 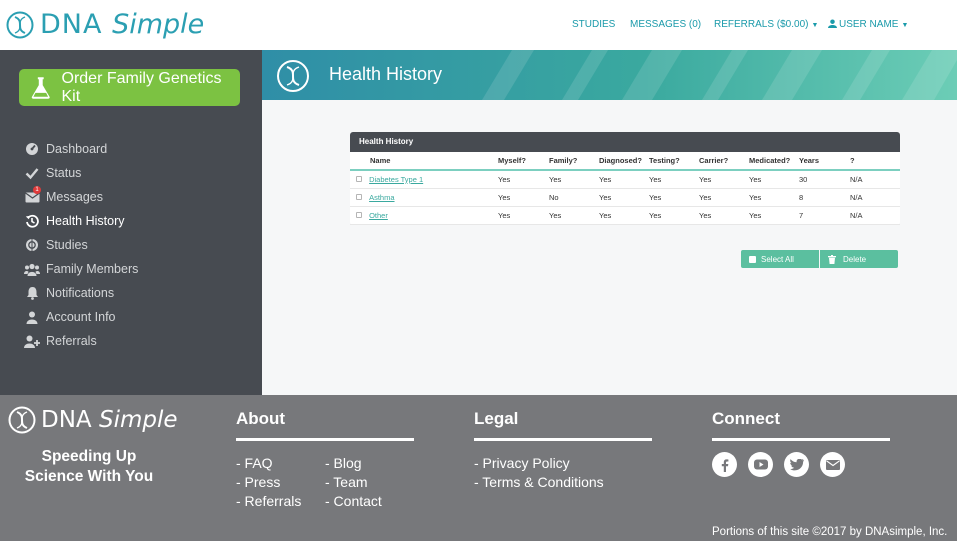 What do you see at coordinates (574, 161) in the screenshot?
I see `column-header: Family?` at bounding box center [574, 161].